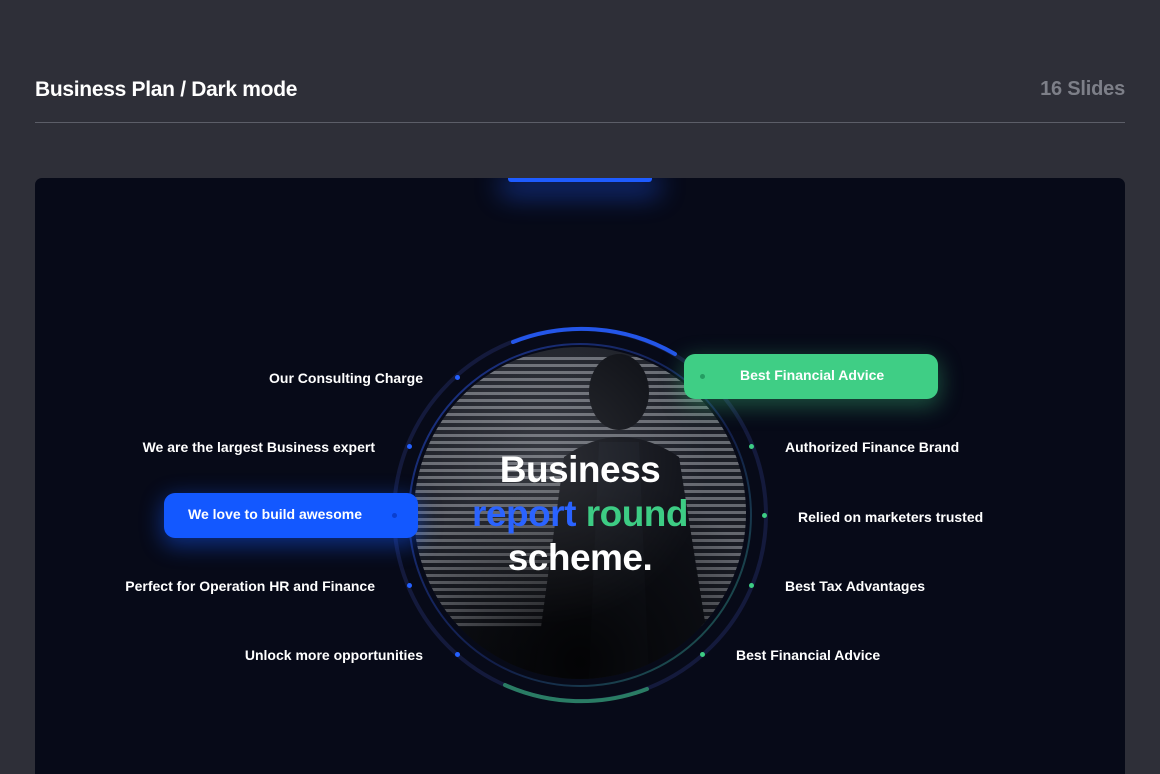 The image size is (1160, 774). What do you see at coordinates (702, 376) in the screenshot?
I see `pill-dot-right` at bounding box center [702, 376].